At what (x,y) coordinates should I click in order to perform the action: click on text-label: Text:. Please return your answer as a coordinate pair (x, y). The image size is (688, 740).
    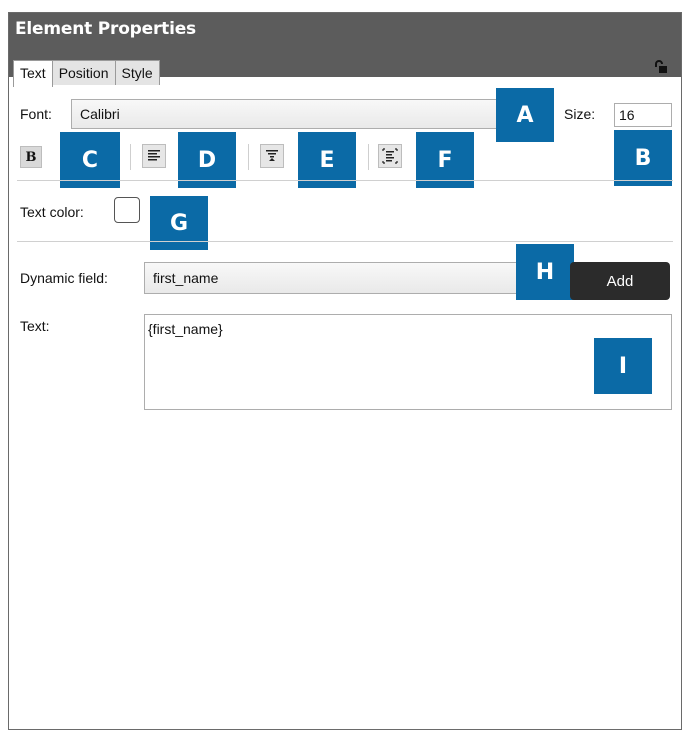
    Looking at the image, I should click on (35, 326).